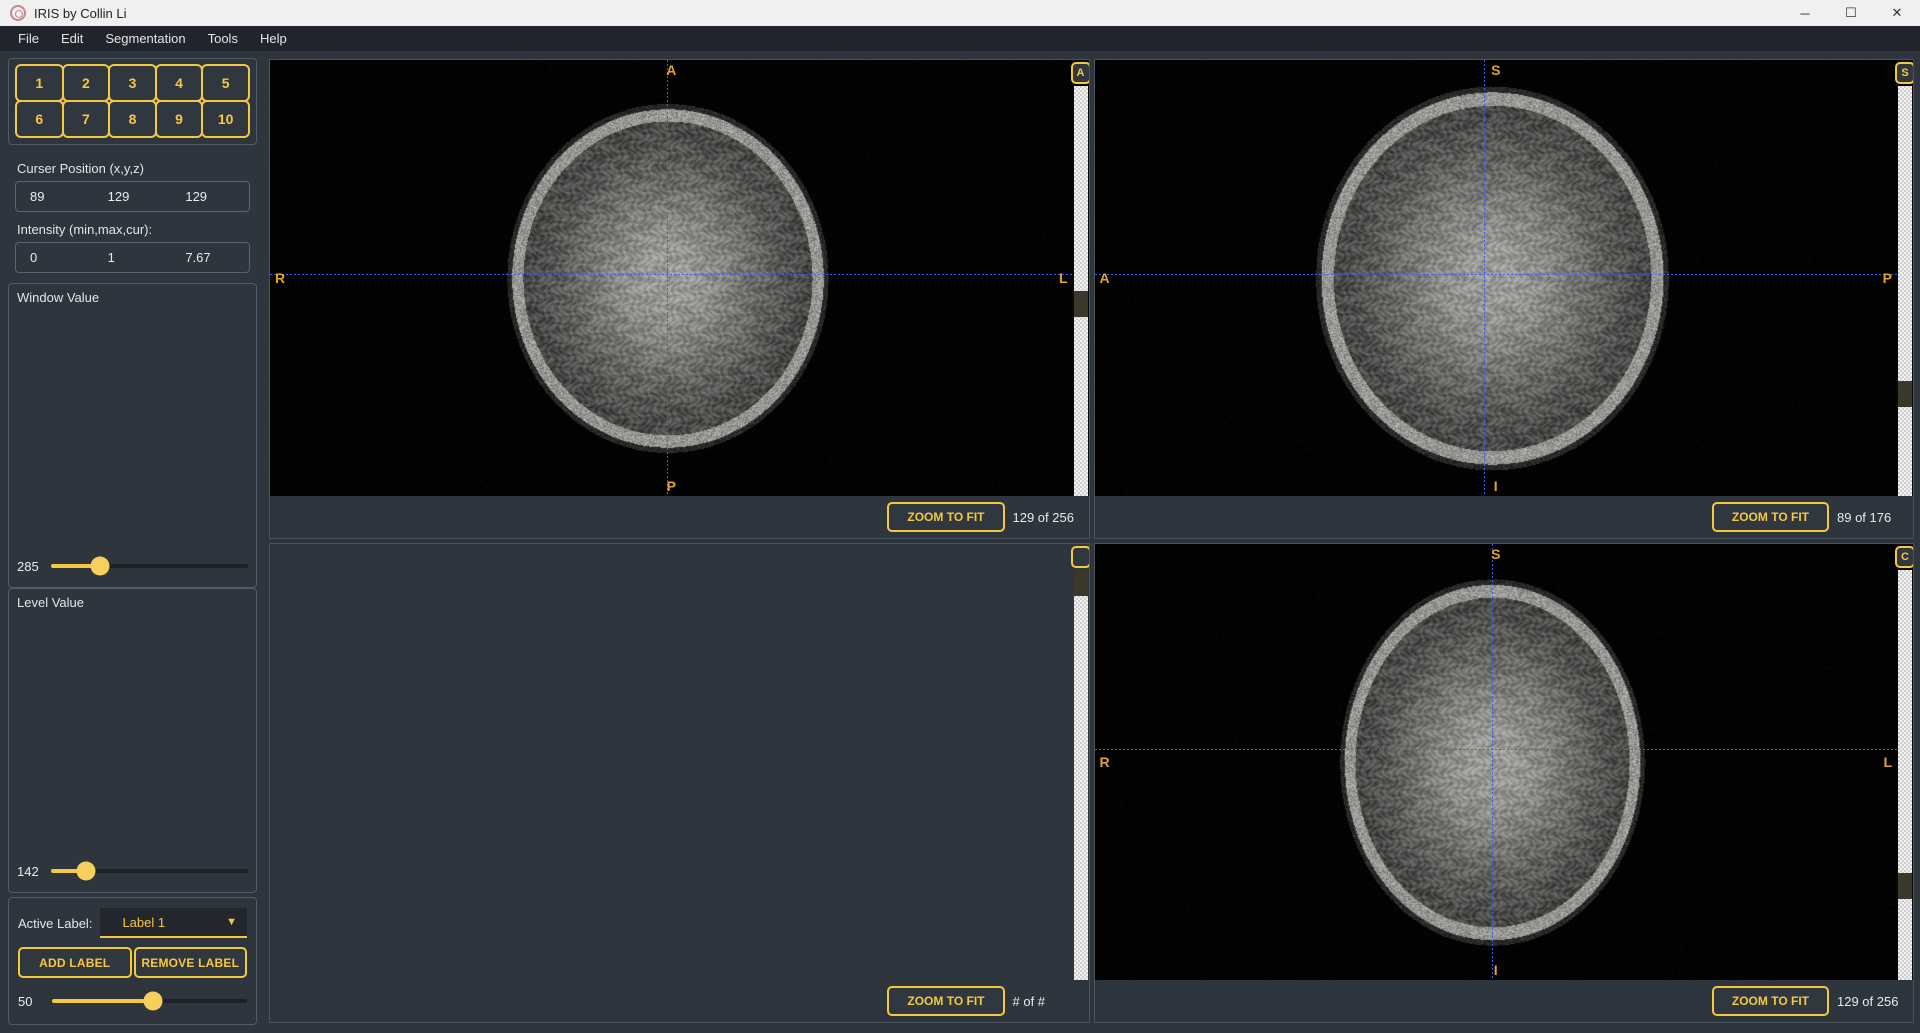  What do you see at coordinates (179, 83) in the screenshot?
I see `label-button-4: 4` at bounding box center [179, 83].